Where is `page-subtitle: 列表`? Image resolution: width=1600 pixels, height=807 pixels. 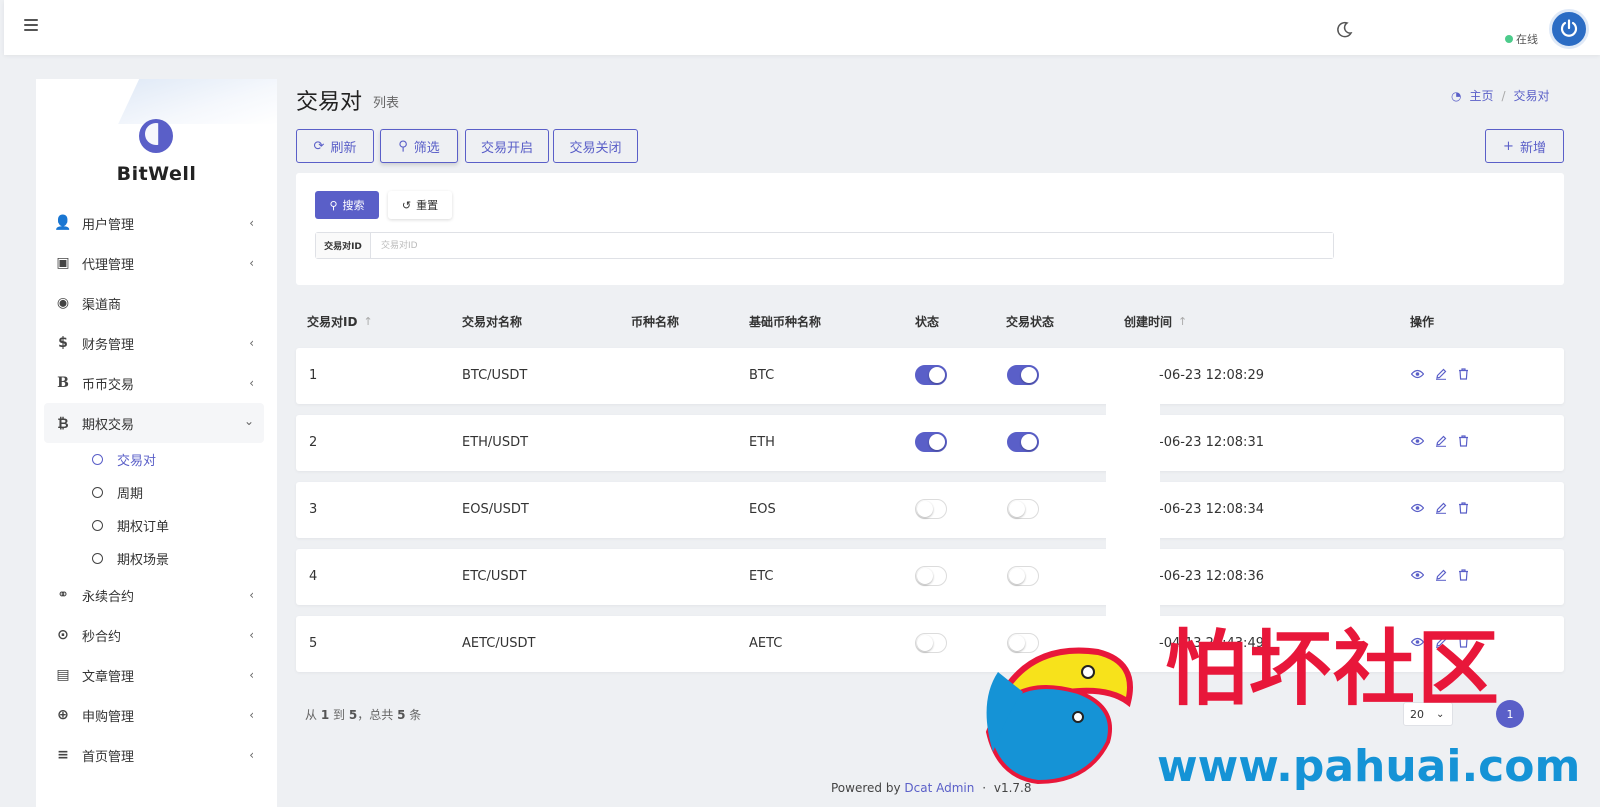 page-subtitle: 列表 is located at coordinates (386, 103).